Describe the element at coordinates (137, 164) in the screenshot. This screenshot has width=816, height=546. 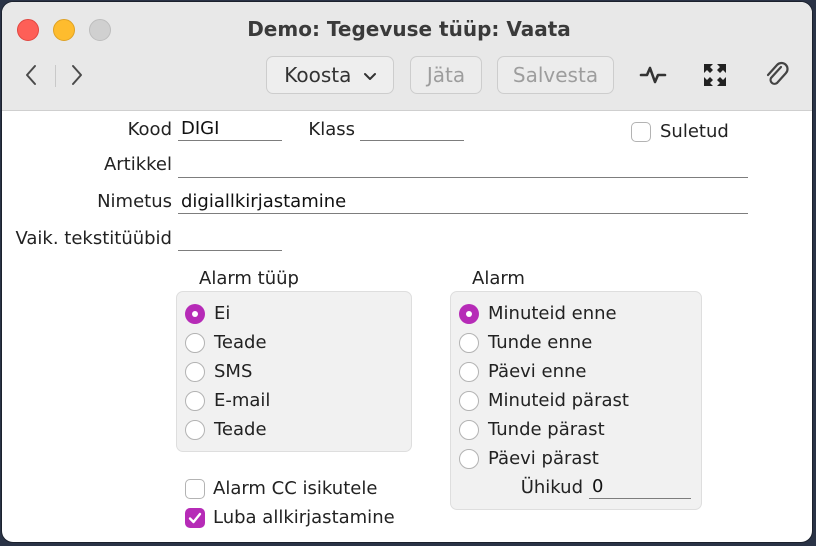
I see `artikkel-label: Artikkel` at that location.